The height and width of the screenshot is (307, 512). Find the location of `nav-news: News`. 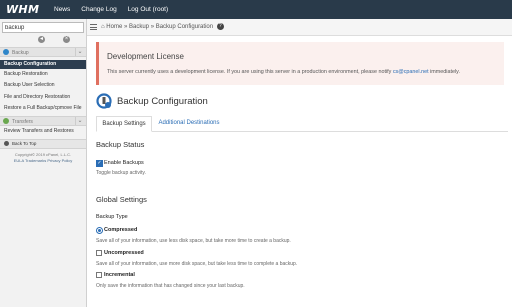

nav-news: News is located at coordinates (62, 9).